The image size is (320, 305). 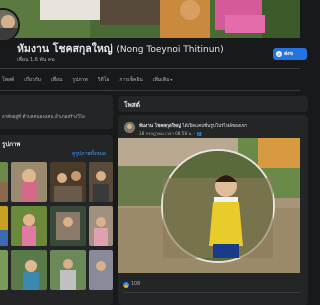 What do you see at coordinates (89, 154) in the screenshot?
I see `see-all-photos-link: ดูรูปภาพทั้งหมด` at bounding box center [89, 154].